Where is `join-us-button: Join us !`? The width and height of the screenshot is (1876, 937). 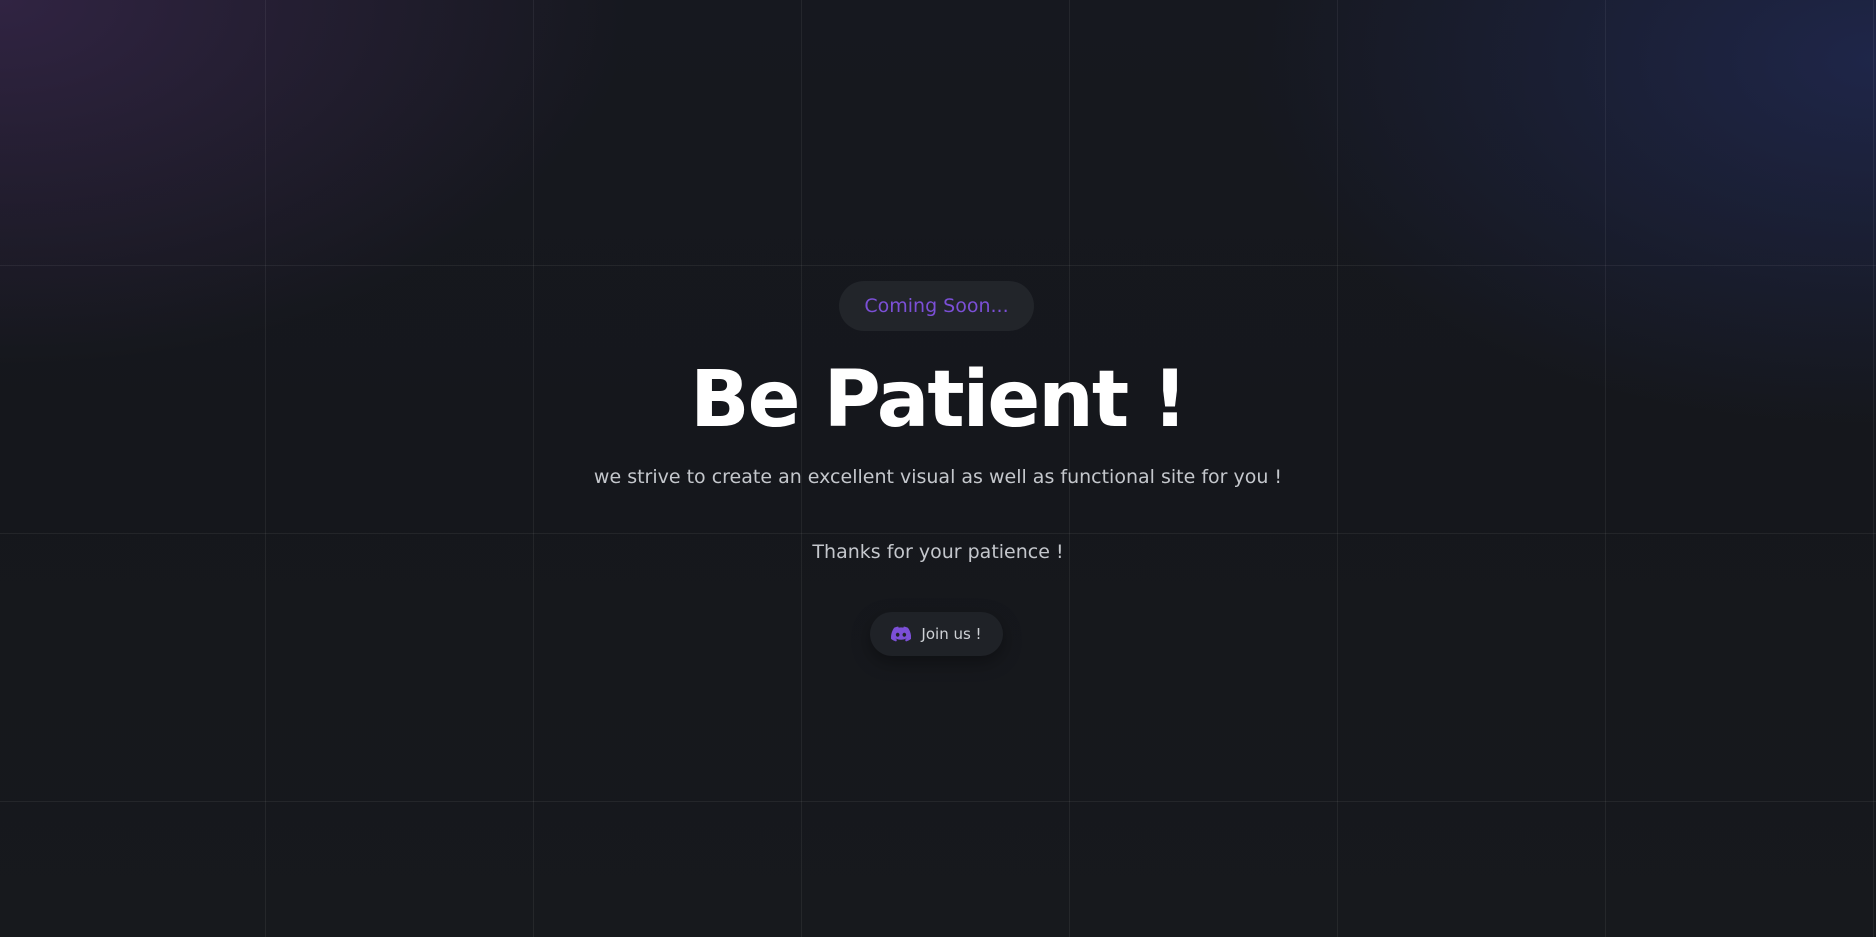 join-us-button: Join us ! is located at coordinates (936, 634).